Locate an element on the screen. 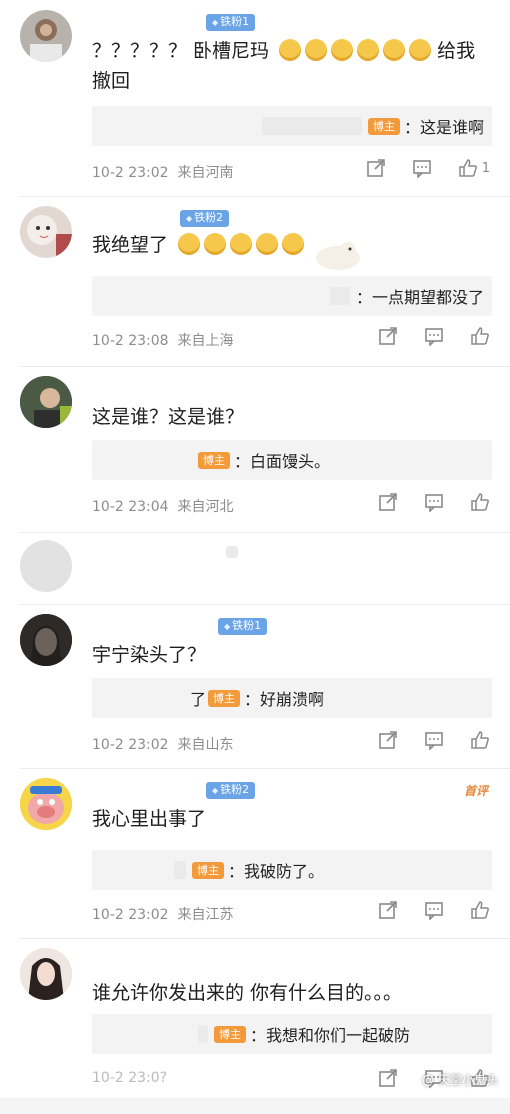 The image size is (510, 1114). comment-text: 谁允许你发出来的 你有什么目的。。。 is located at coordinates (292, 993).